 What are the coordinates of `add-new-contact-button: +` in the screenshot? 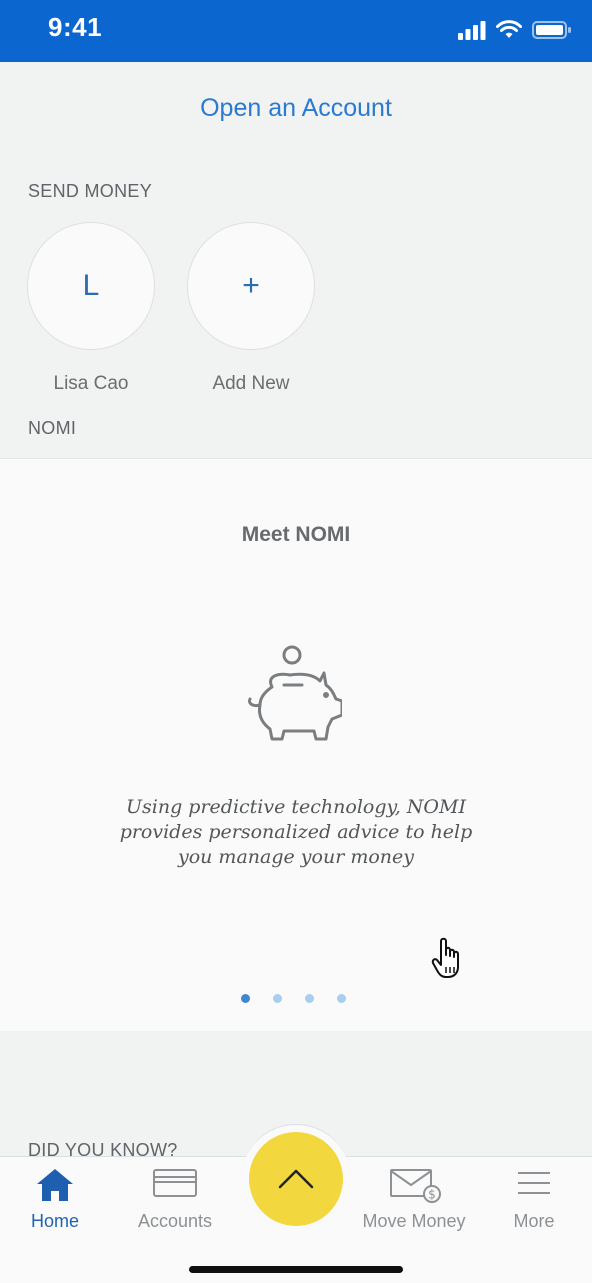 It's located at (251, 286).